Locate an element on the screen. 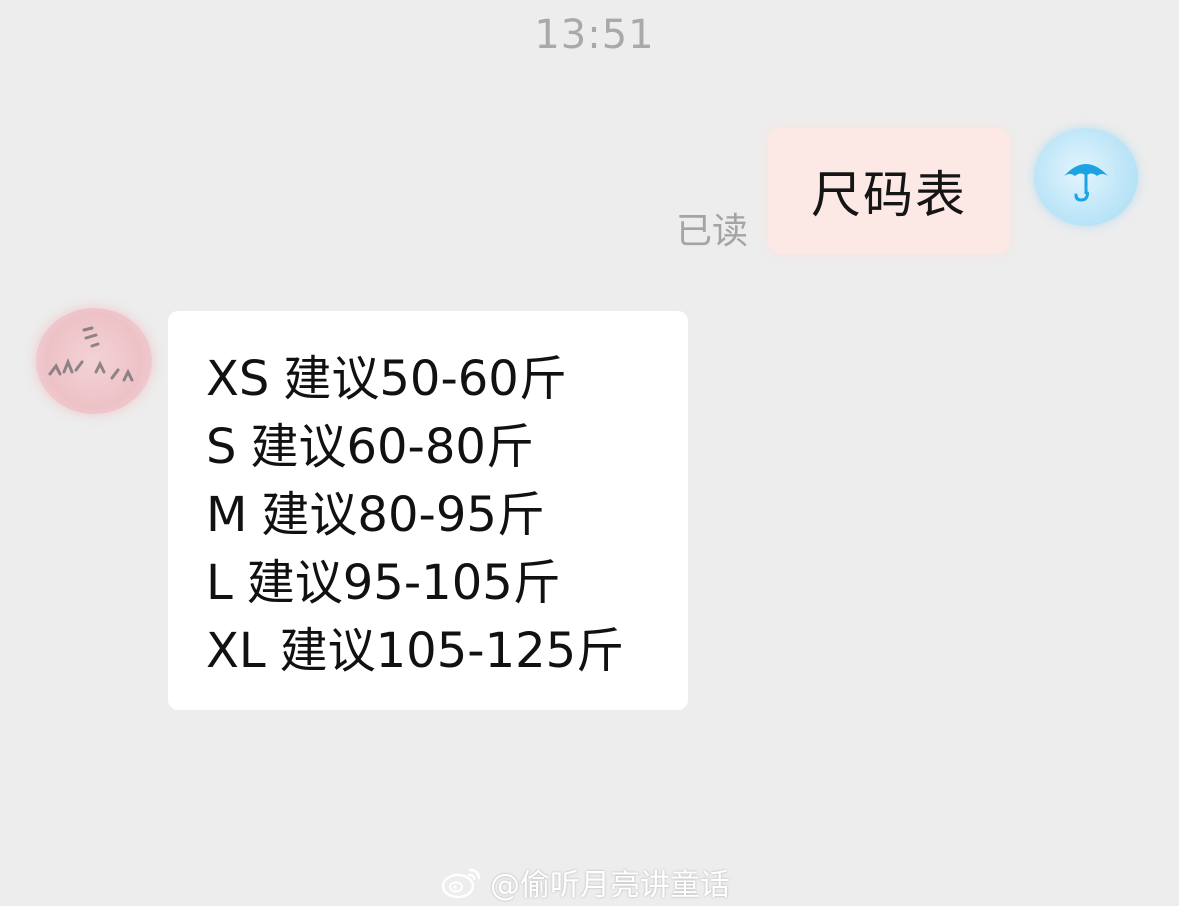 The width and height of the screenshot is (1179, 906). size-code: M is located at coordinates (227, 515).